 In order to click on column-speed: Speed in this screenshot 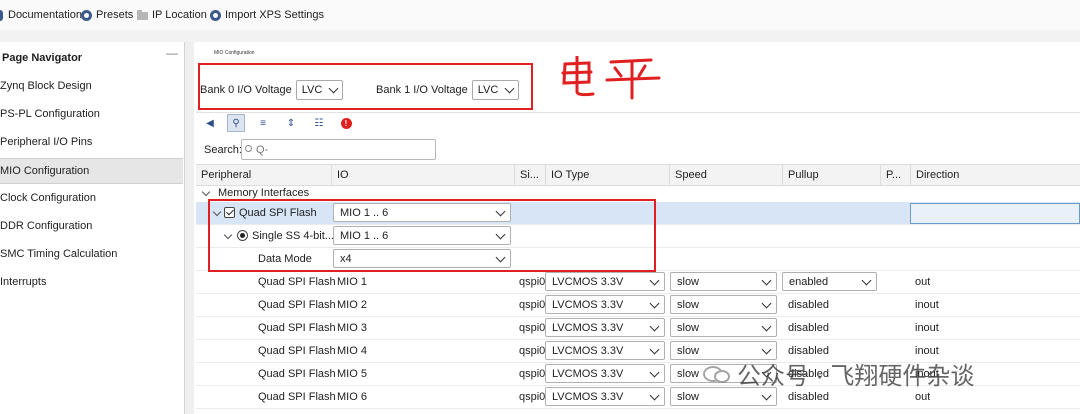, I will do `click(725, 175)`.